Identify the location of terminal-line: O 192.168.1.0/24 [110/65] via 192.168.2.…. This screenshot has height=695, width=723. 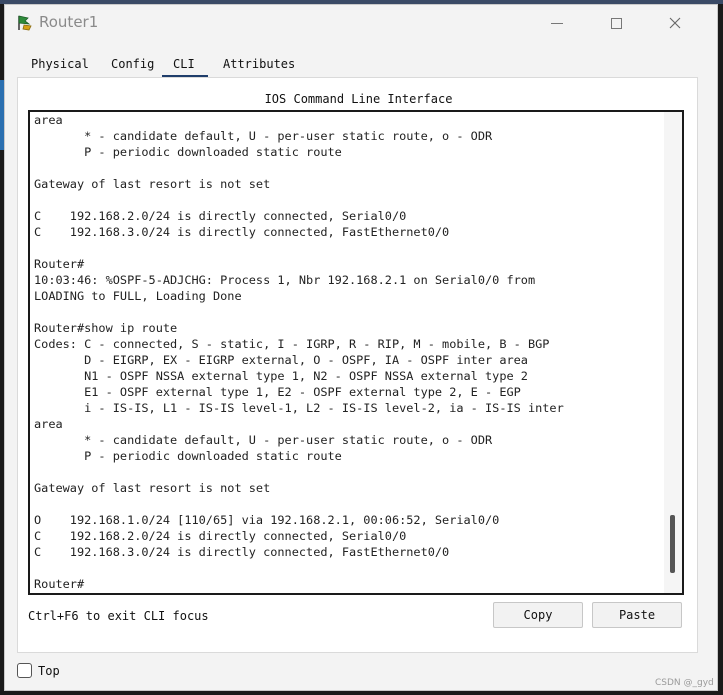
(267, 520).